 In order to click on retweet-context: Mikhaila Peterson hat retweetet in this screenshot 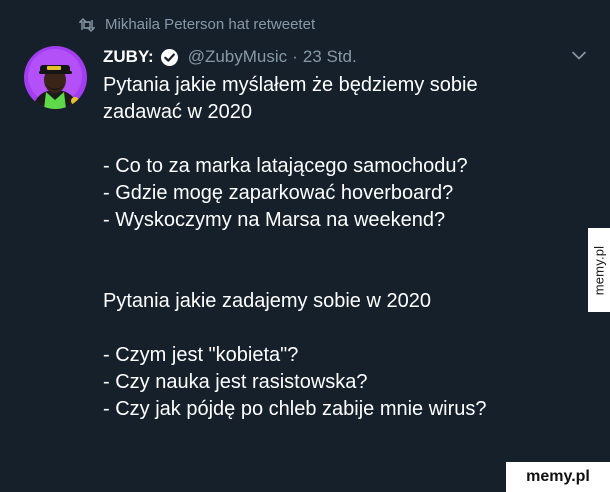, I will do `click(197, 24)`.